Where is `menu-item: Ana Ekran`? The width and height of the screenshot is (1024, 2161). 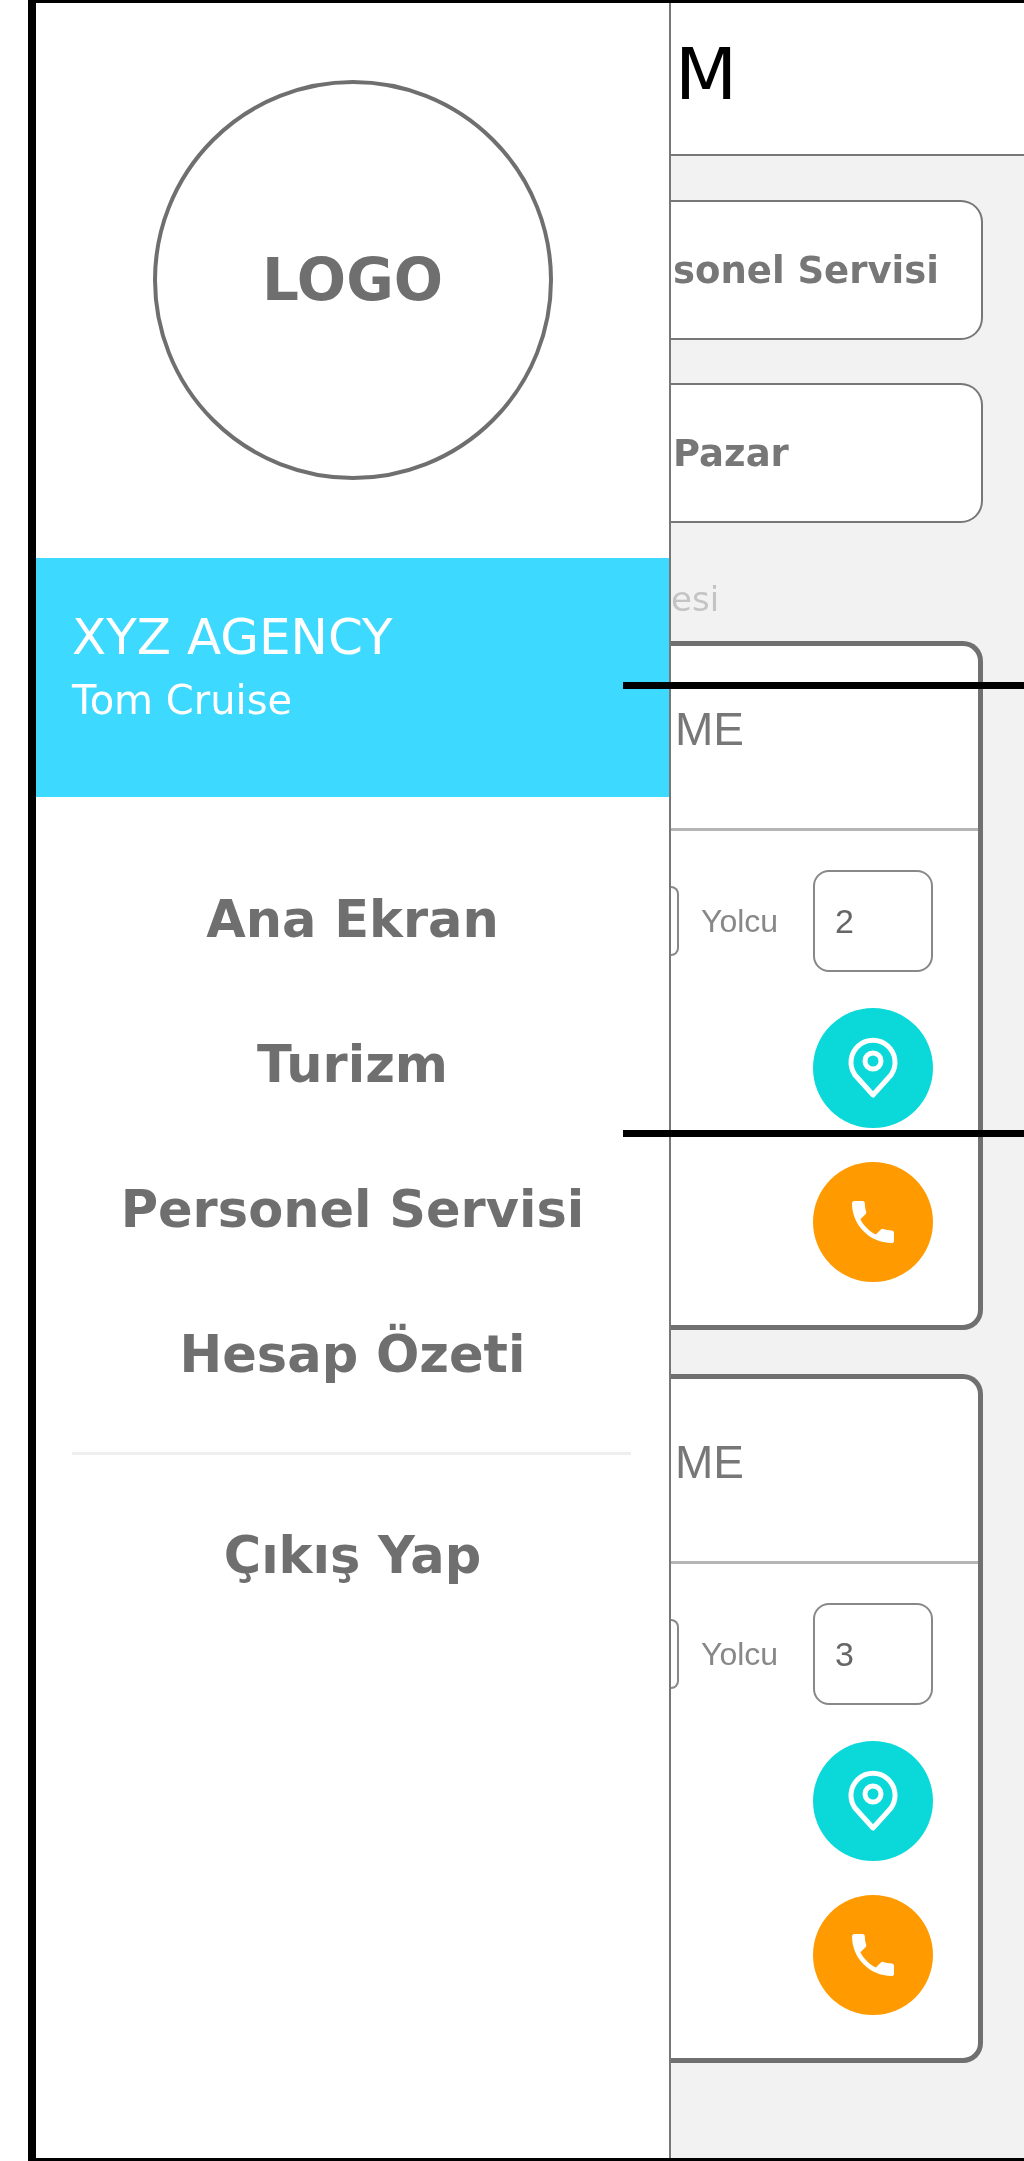
menu-item: Ana Ekran is located at coordinates (352, 919).